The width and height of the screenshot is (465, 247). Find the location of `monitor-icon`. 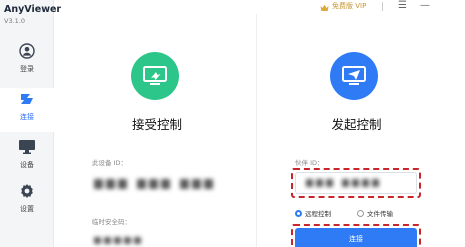

monitor-icon is located at coordinates (27, 147).